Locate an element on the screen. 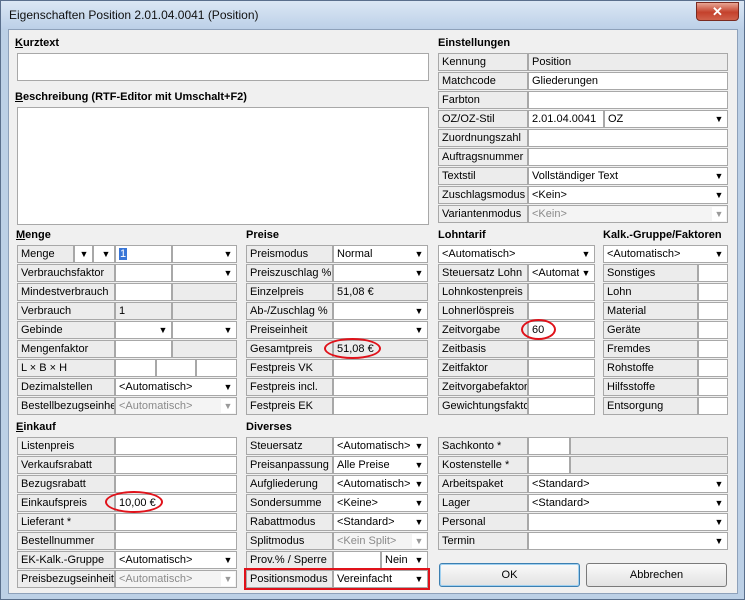 The image size is (745, 600). preismodus-label: Preismodus is located at coordinates (289, 254).